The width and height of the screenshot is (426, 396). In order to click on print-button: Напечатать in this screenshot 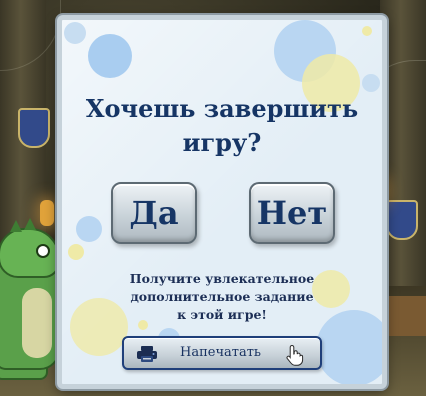, I will do `click(222, 353)`.